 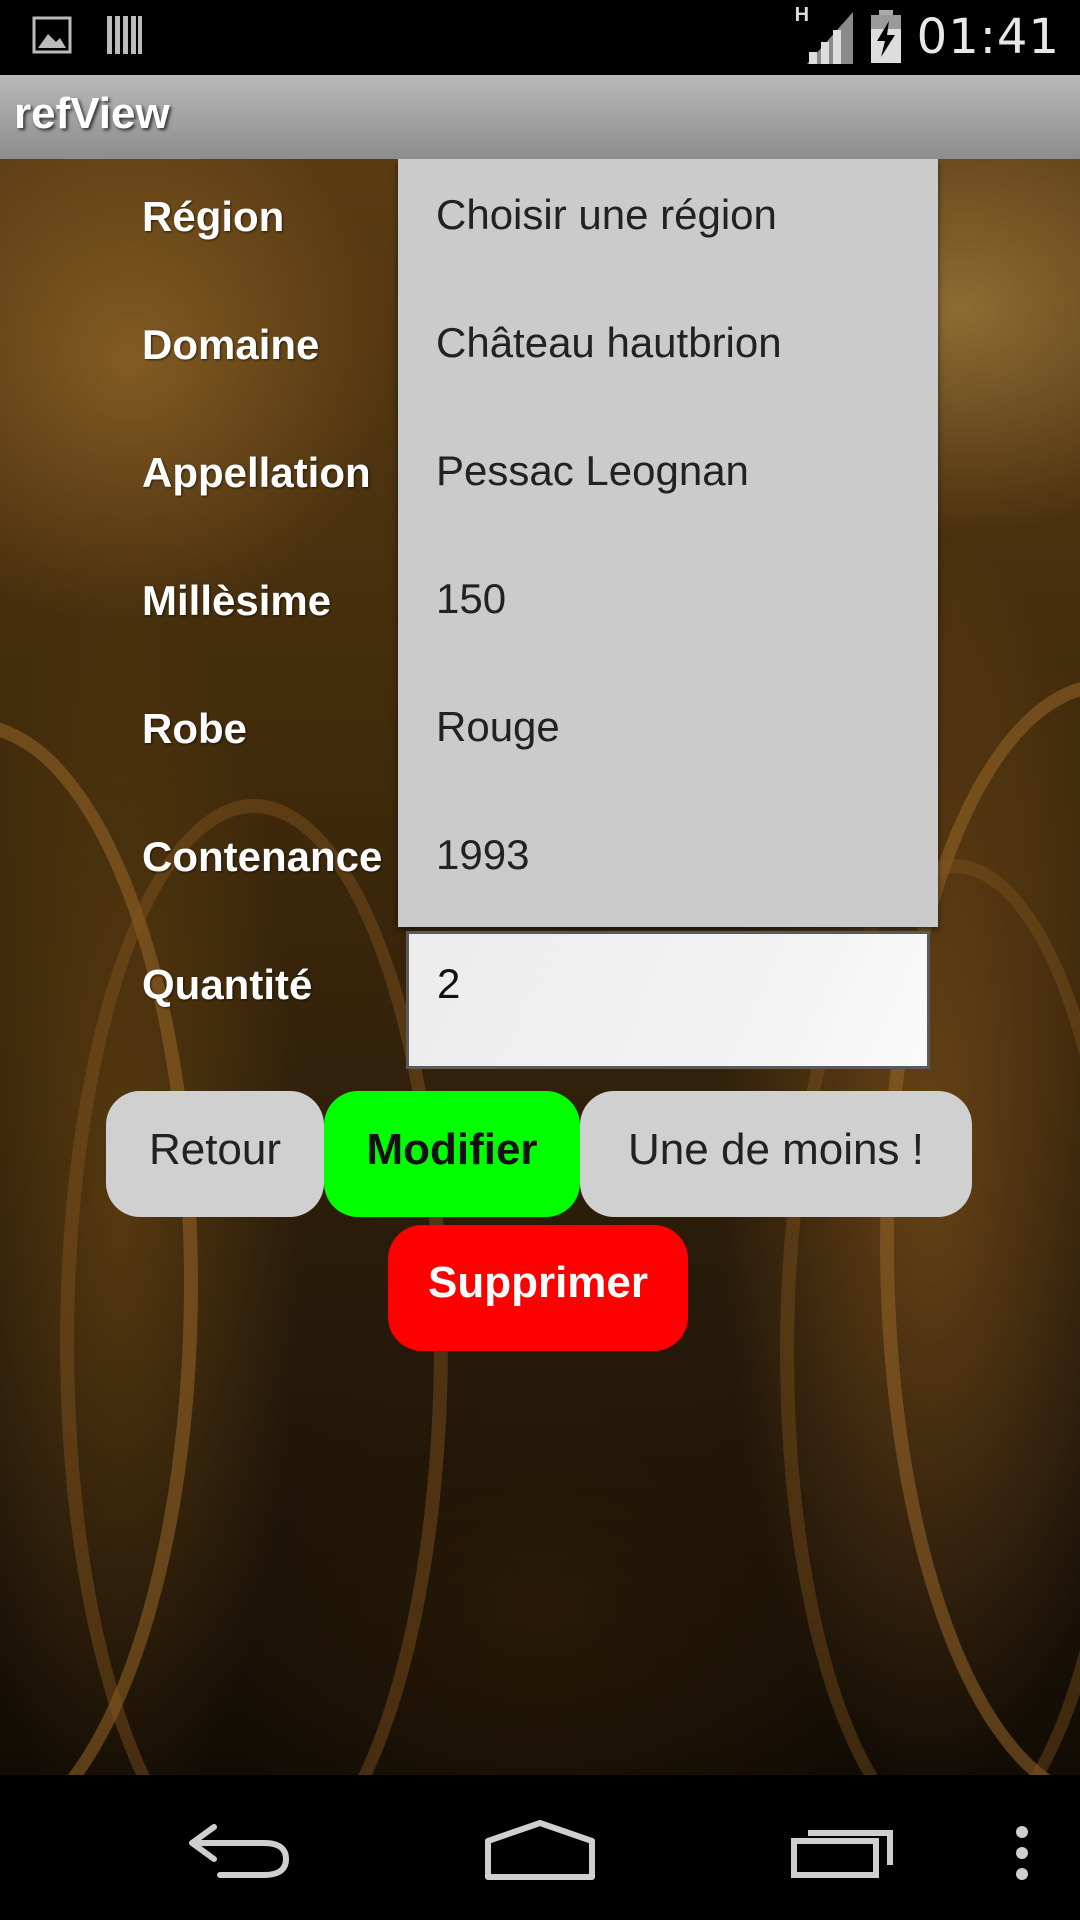 What do you see at coordinates (194, 728) in the screenshot?
I see `label-robe: Robe` at bounding box center [194, 728].